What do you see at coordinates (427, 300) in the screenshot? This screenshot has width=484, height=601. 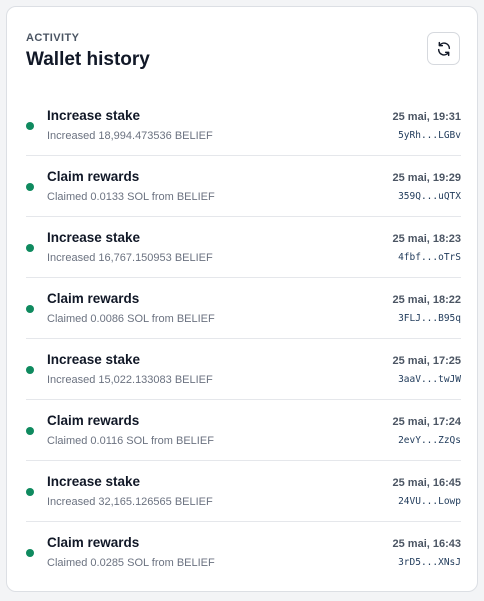 I see `row-timestamp: 25 mai, 18:22` at bounding box center [427, 300].